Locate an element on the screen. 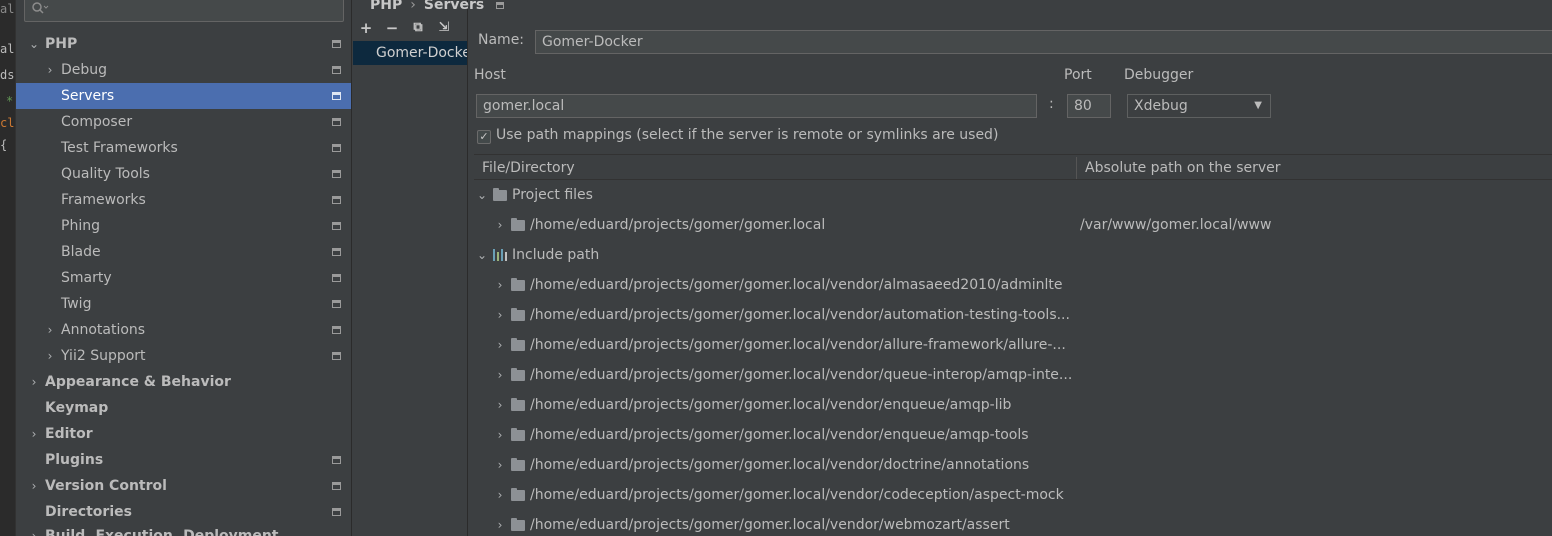 This screenshot has height=536, width=1552. library-icon is located at coordinates (500, 255).